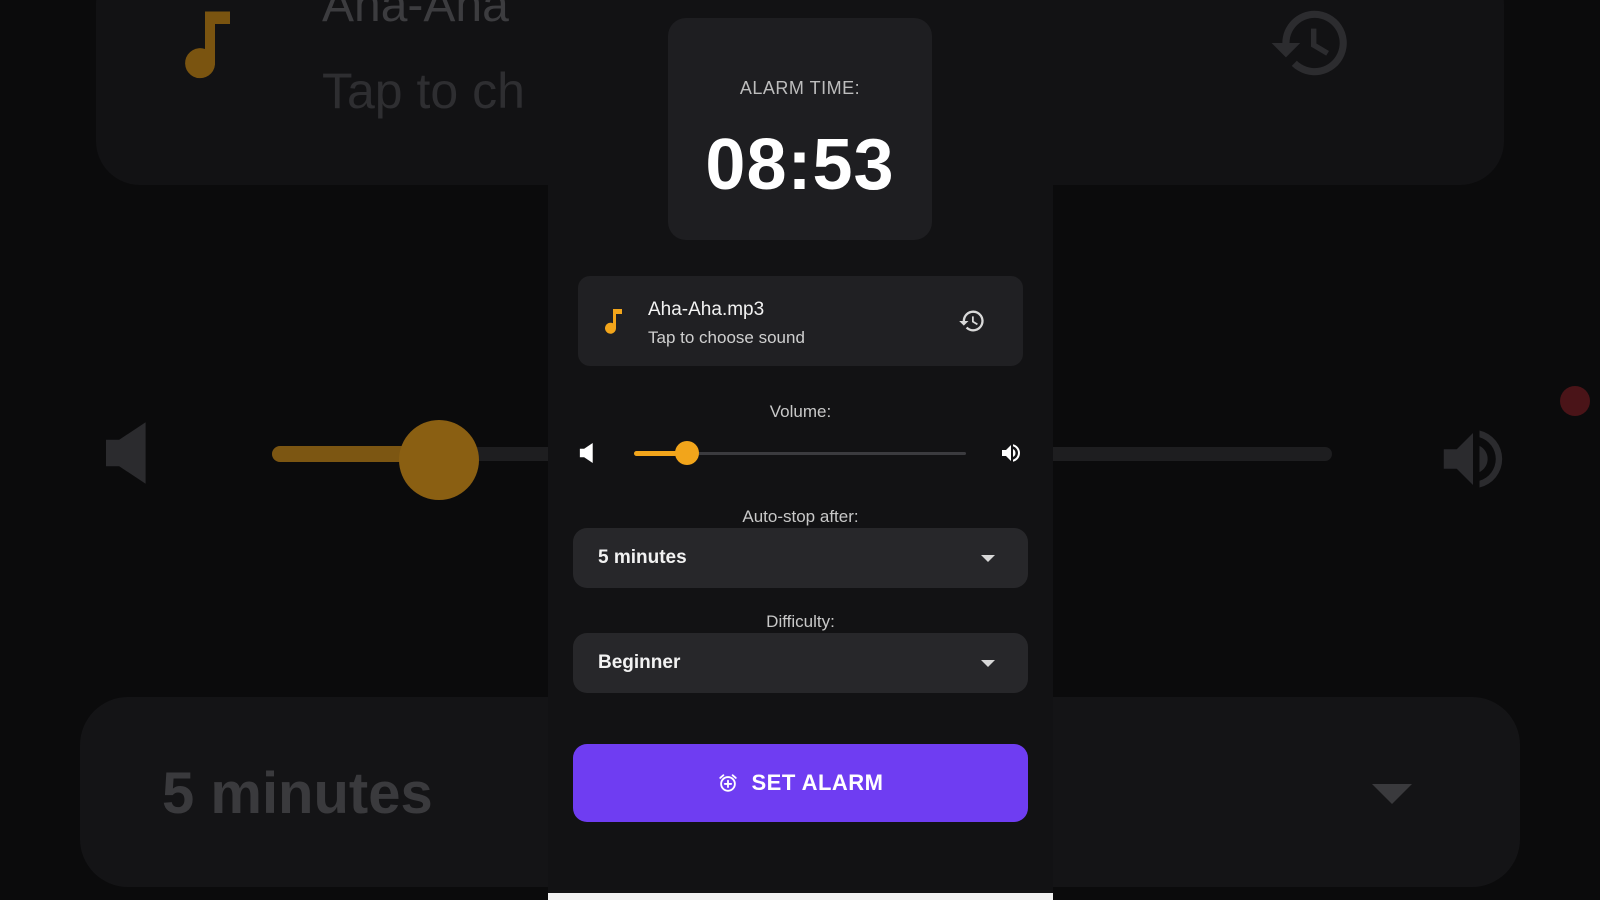  I want to click on set-alarm-button: SET ALARM, so click(800, 783).